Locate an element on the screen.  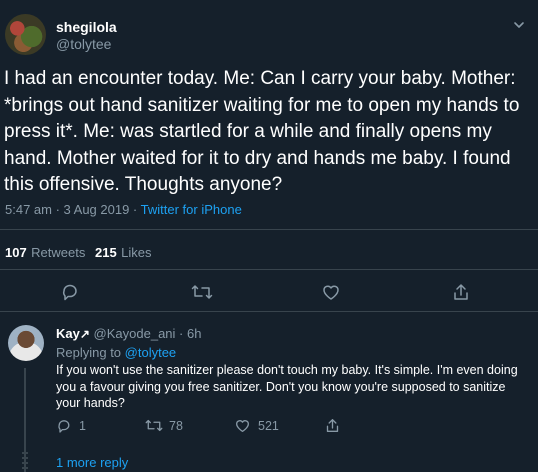
chevron-down-icon is located at coordinates (519, 25).